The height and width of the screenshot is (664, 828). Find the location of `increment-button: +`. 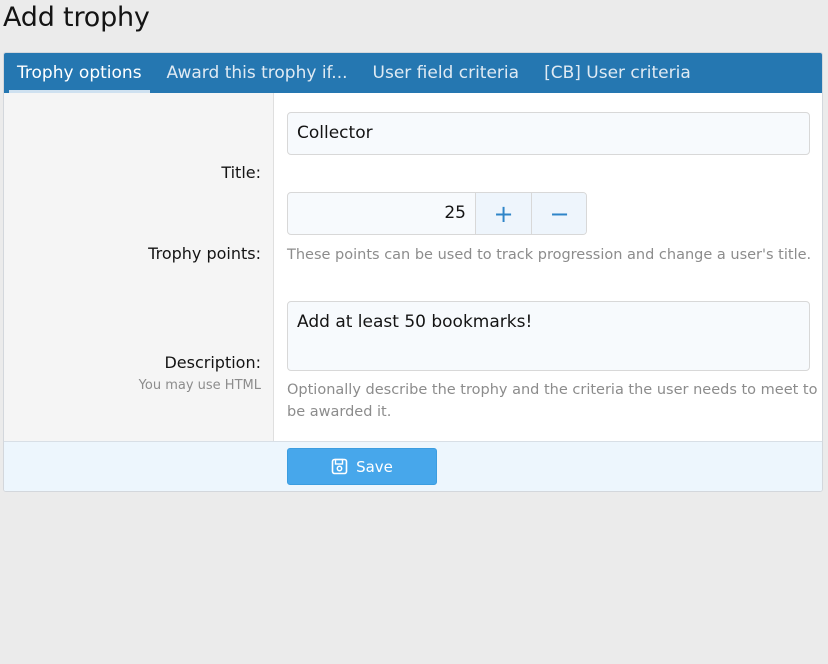

increment-button: + is located at coordinates (503, 213).